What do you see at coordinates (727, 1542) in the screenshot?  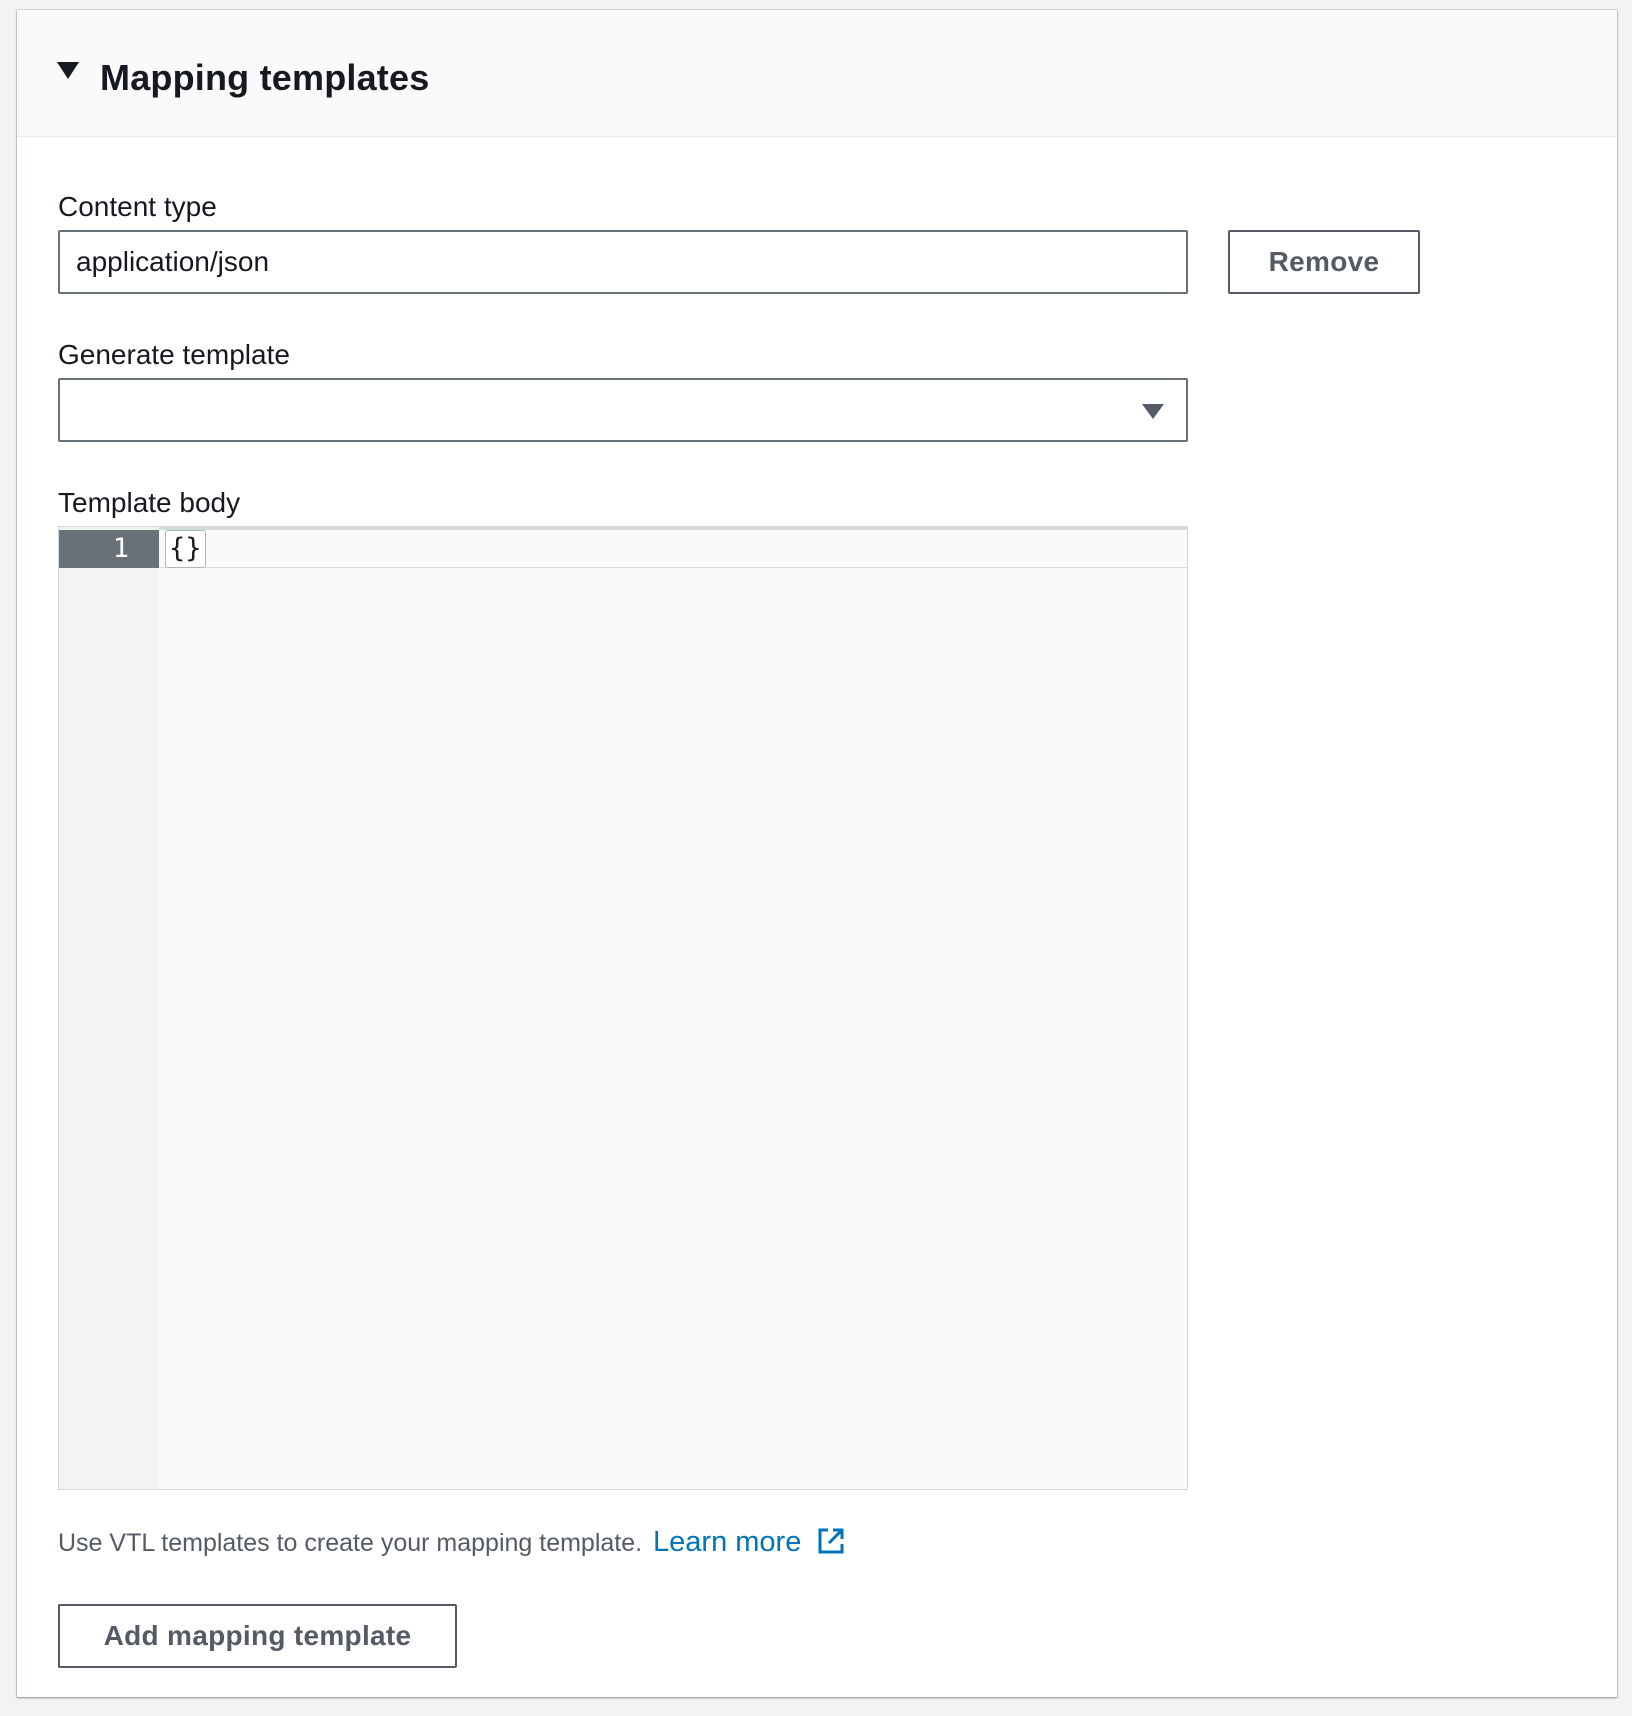 I see `learn-more-link: Learn more` at bounding box center [727, 1542].